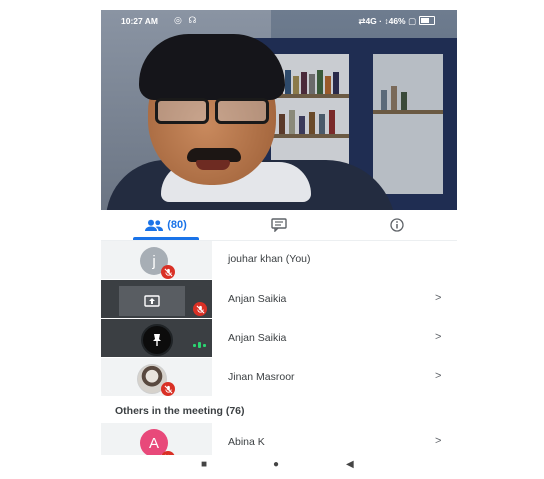  I want to click on battery-icon, so click(427, 20).